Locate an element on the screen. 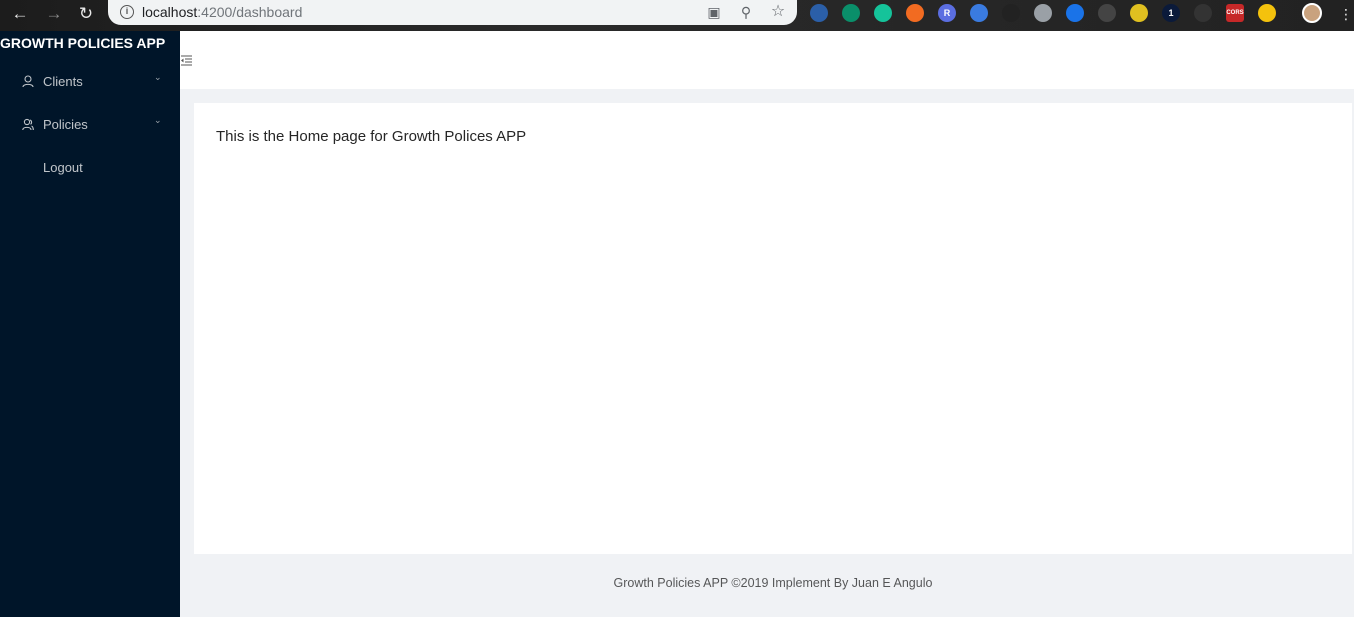 Image resolution: width=1354 pixels, height=617 pixels. sidebar-item-policies: Policies ⌄ is located at coordinates (90, 125).